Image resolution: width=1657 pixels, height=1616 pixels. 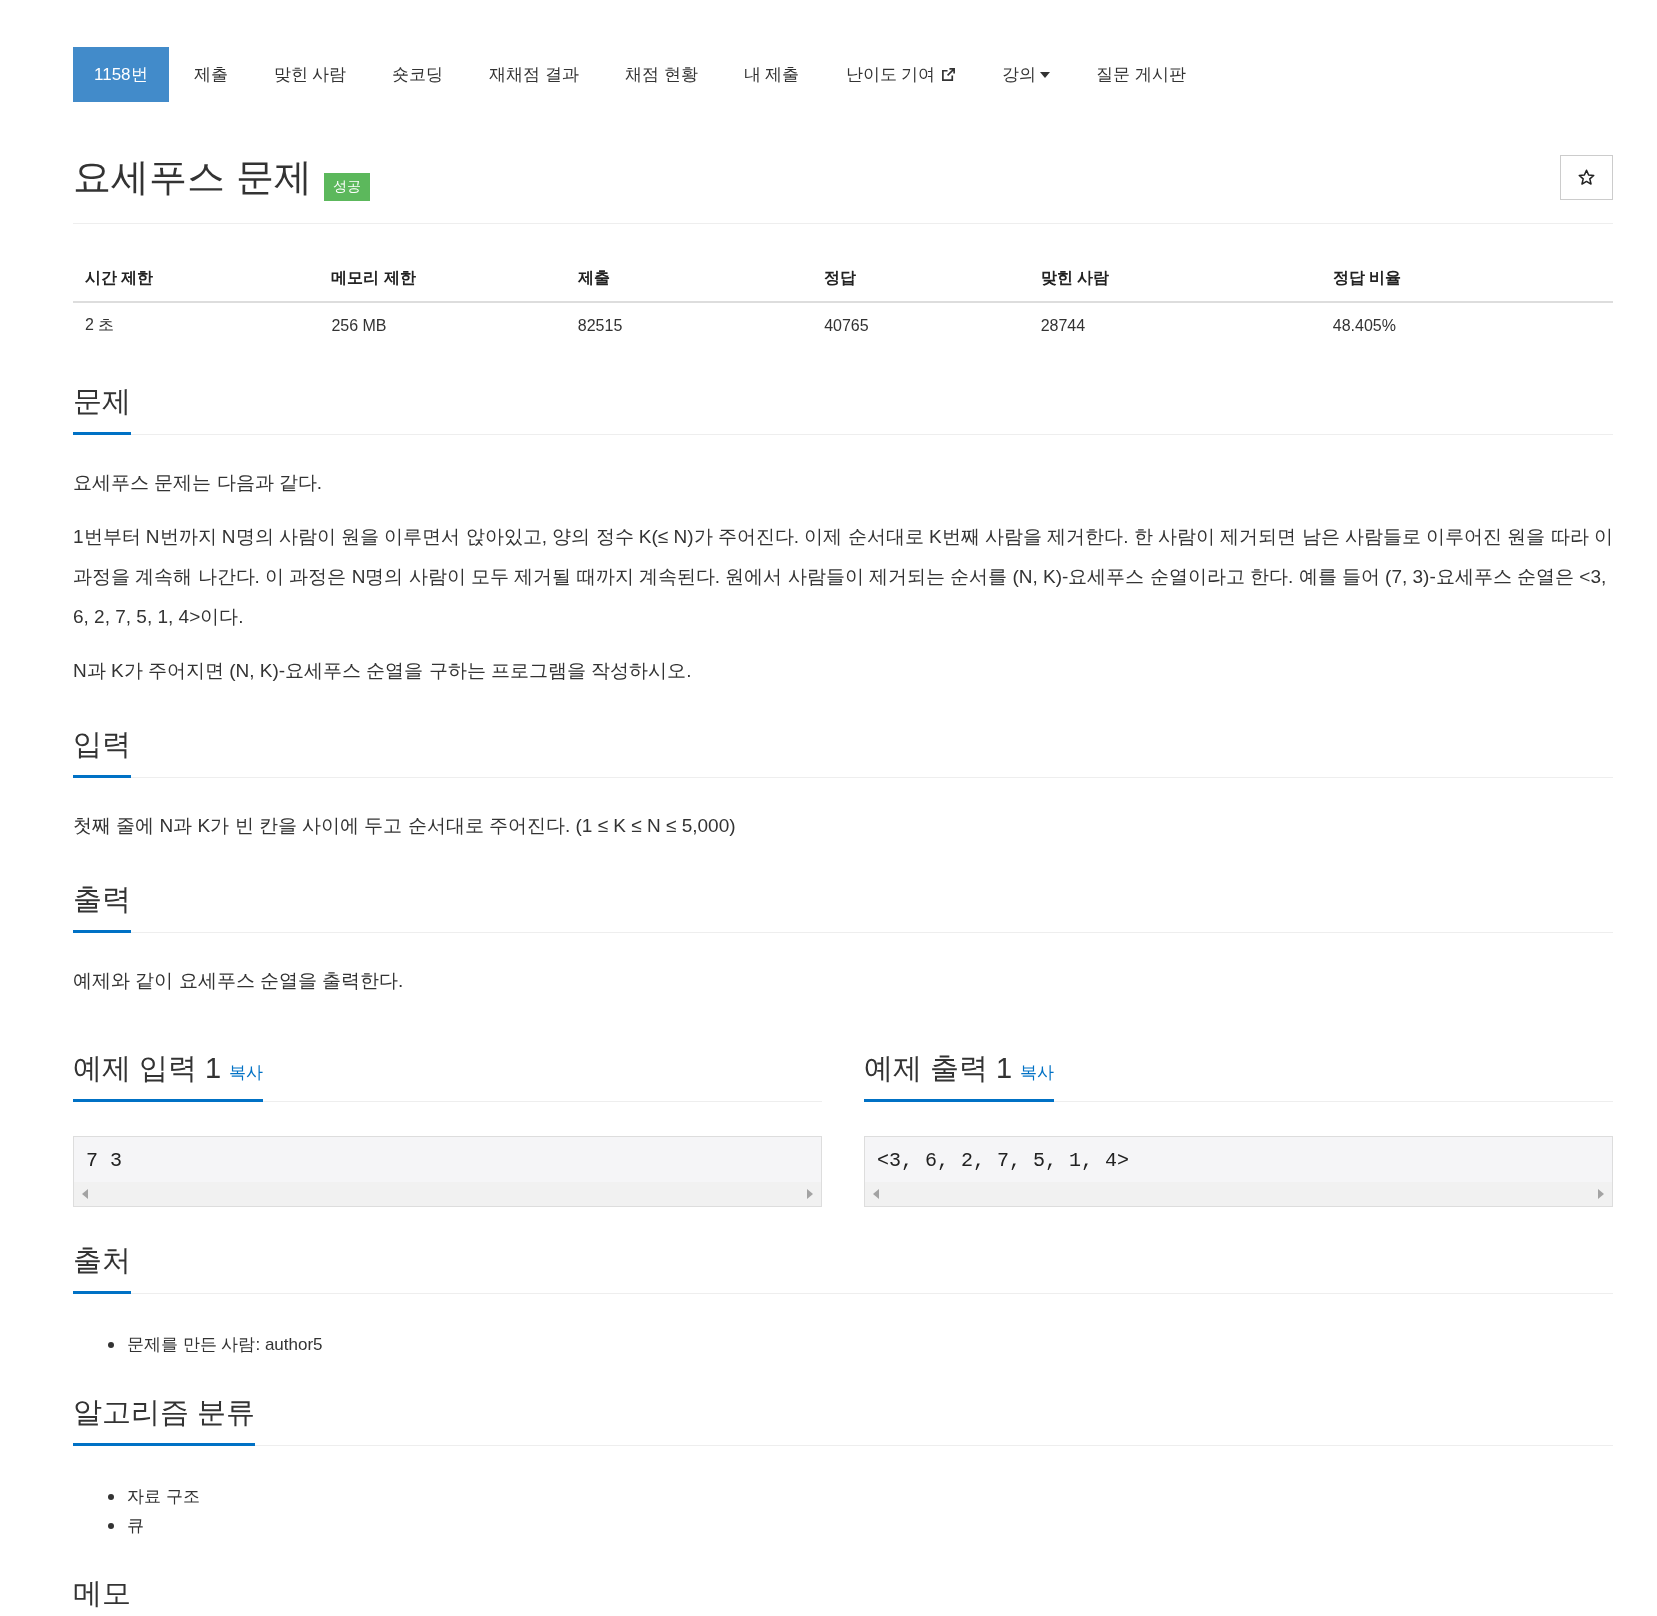 What do you see at coordinates (102, 906) in the screenshot?
I see `section-heading: 출력` at bounding box center [102, 906].